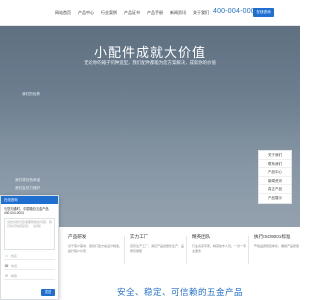 The width and height of the screenshot is (320, 300). What do you see at coordinates (275, 164) in the screenshot?
I see `float-menu-item: 联系我们` at bounding box center [275, 164].